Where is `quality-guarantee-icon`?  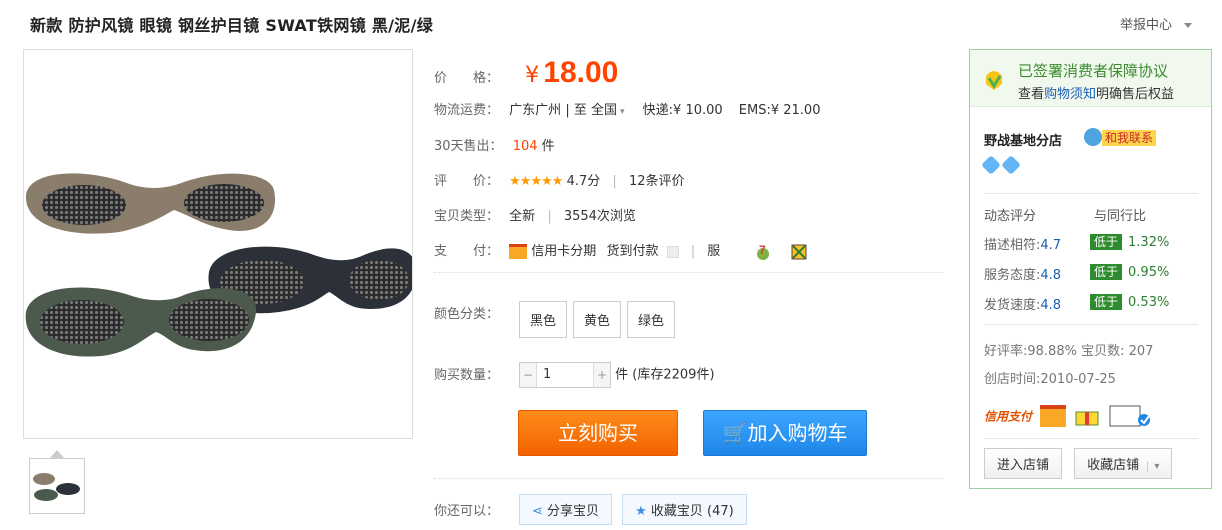
quality-guarantee-icon is located at coordinates (799, 252).